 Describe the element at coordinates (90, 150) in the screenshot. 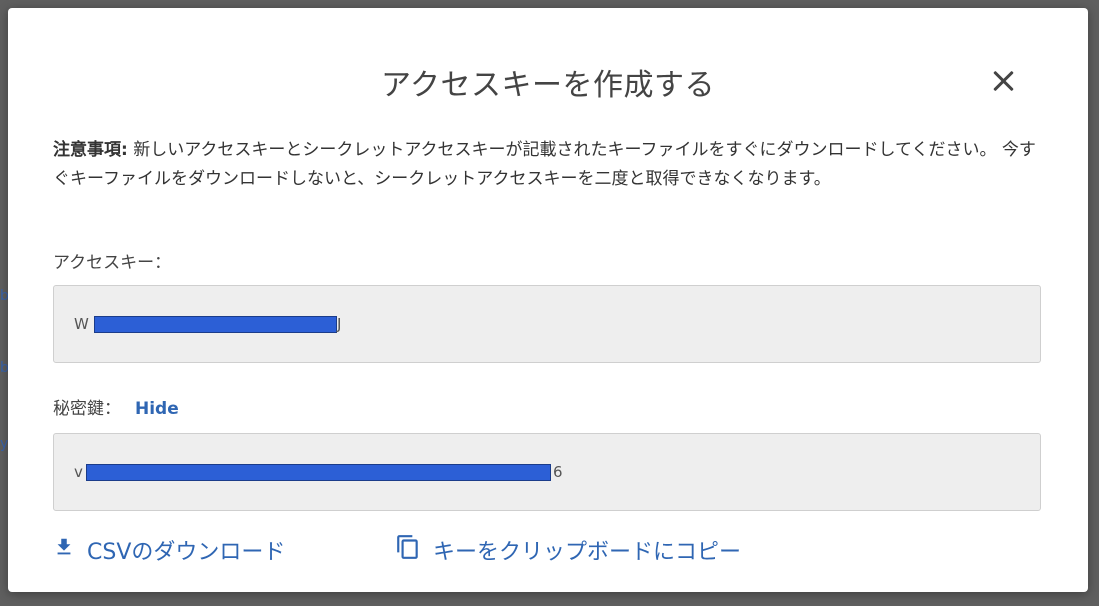

I see `notice-heading: 注意事項:` at that location.